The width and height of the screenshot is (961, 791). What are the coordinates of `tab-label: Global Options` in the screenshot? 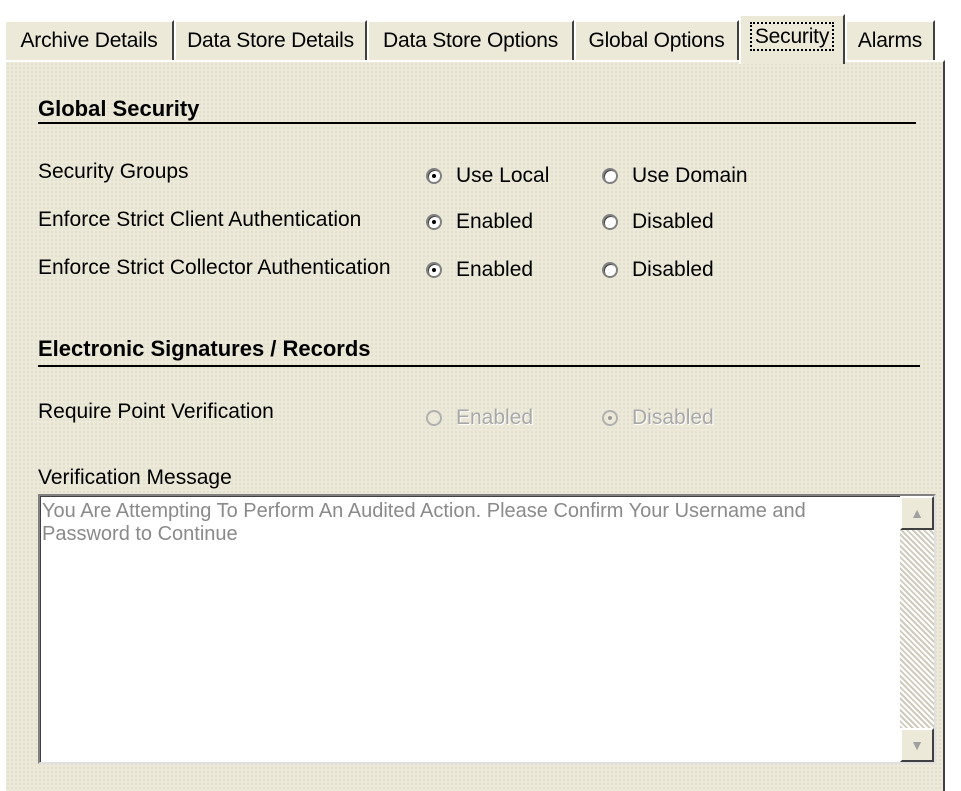 It's located at (656, 40).